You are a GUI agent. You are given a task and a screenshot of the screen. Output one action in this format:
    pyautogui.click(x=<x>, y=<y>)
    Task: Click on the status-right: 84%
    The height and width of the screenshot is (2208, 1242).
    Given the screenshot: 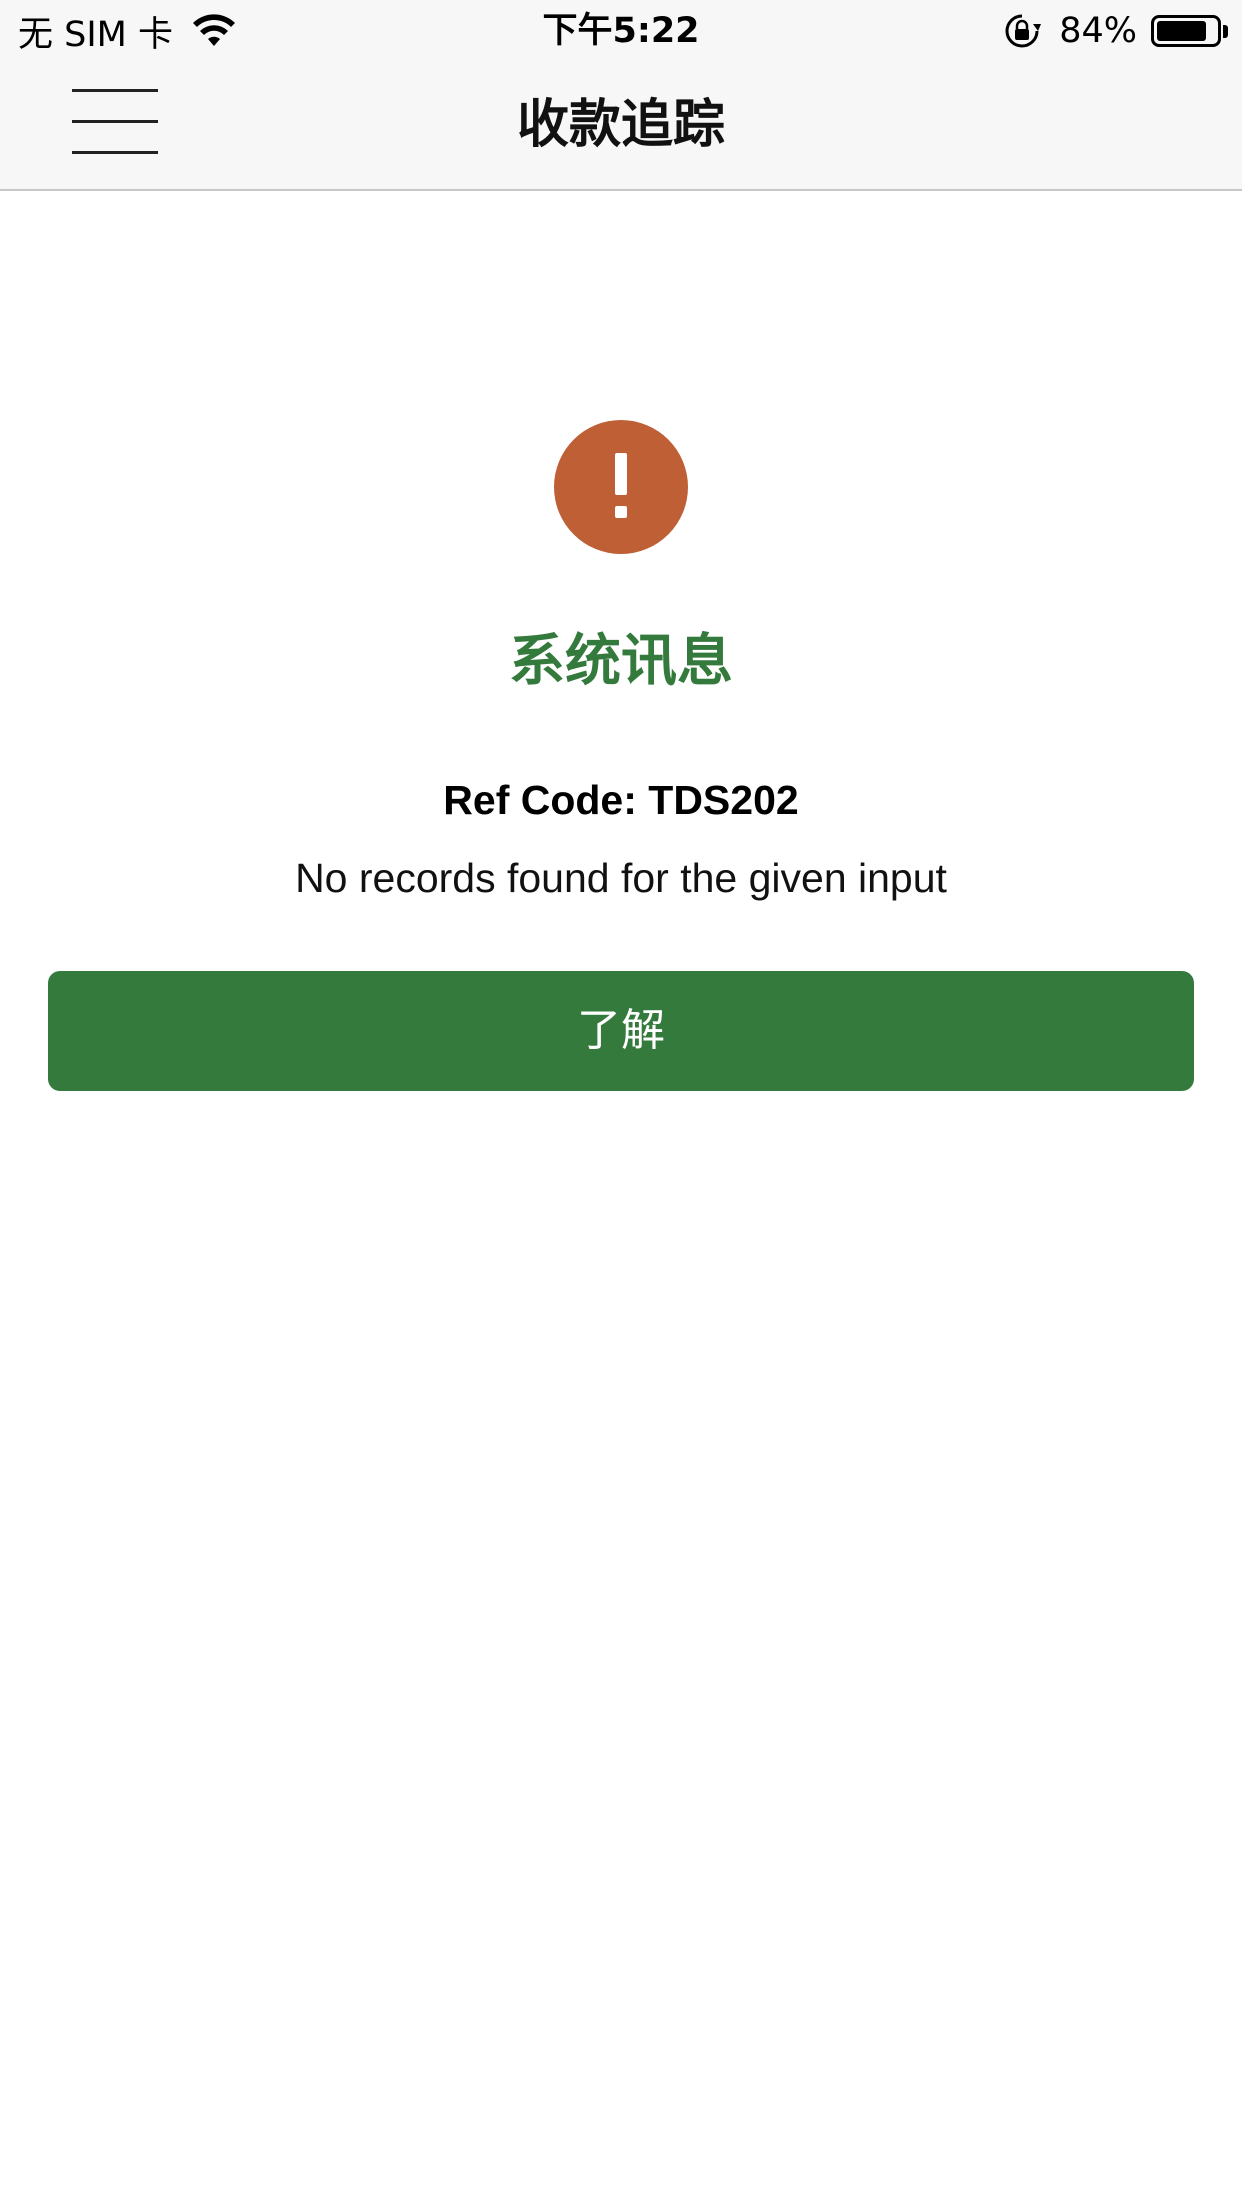 What is the action you would take?
    pyautogui.click(x=1115, y=31)
    